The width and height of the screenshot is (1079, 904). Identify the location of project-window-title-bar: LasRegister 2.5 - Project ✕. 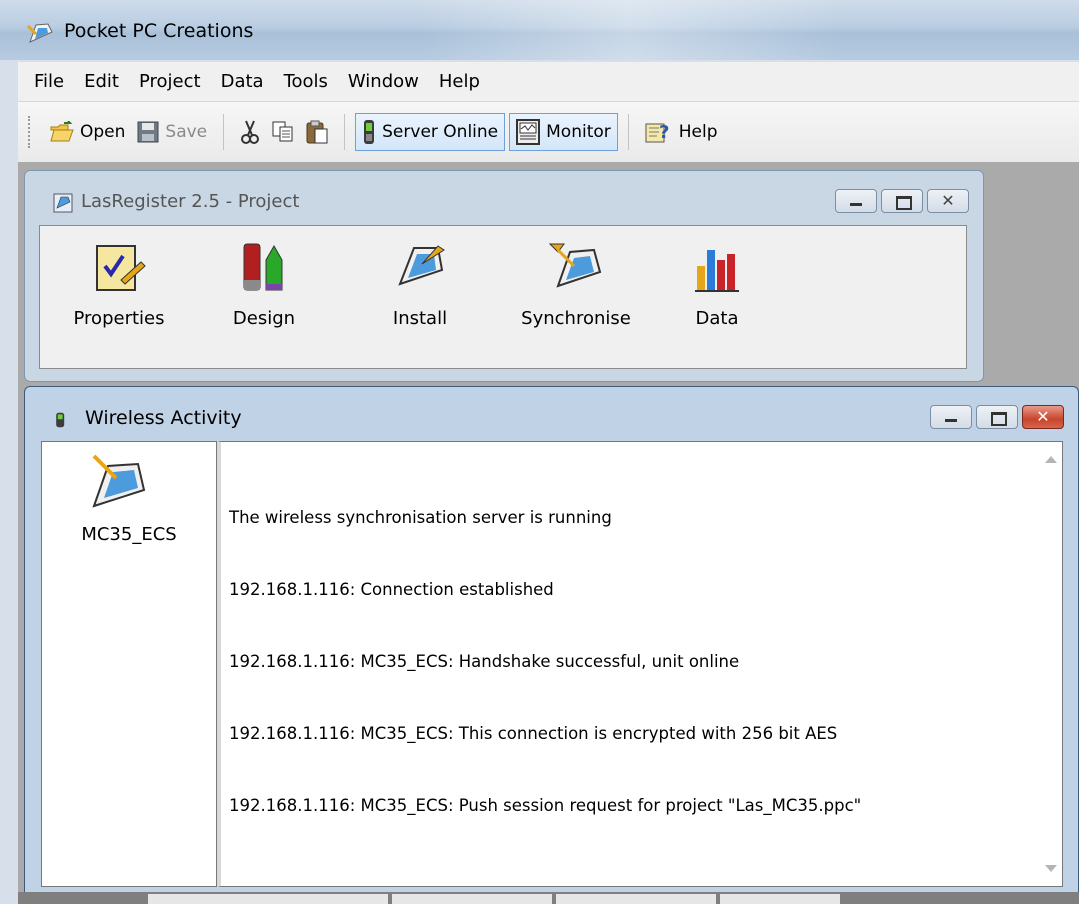
(504, 194).